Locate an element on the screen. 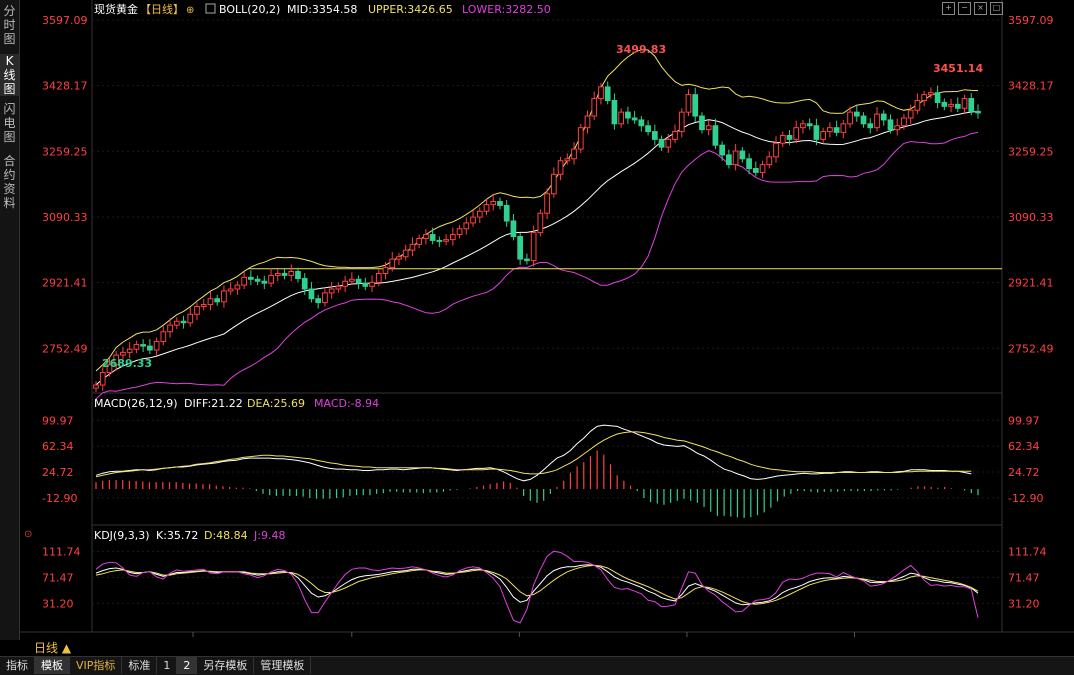 This screenshot has width=1074, height=675. main-ytick-right: 3090.33 is located at coordinates (1031, 217).